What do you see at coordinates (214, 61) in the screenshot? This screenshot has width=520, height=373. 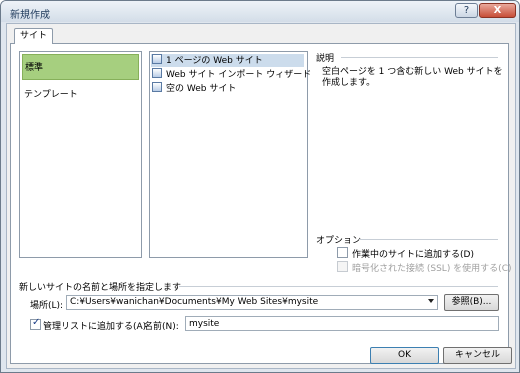 I see `template-item-label: 1 ページの Web サイト` at bounding box center [214, 61].